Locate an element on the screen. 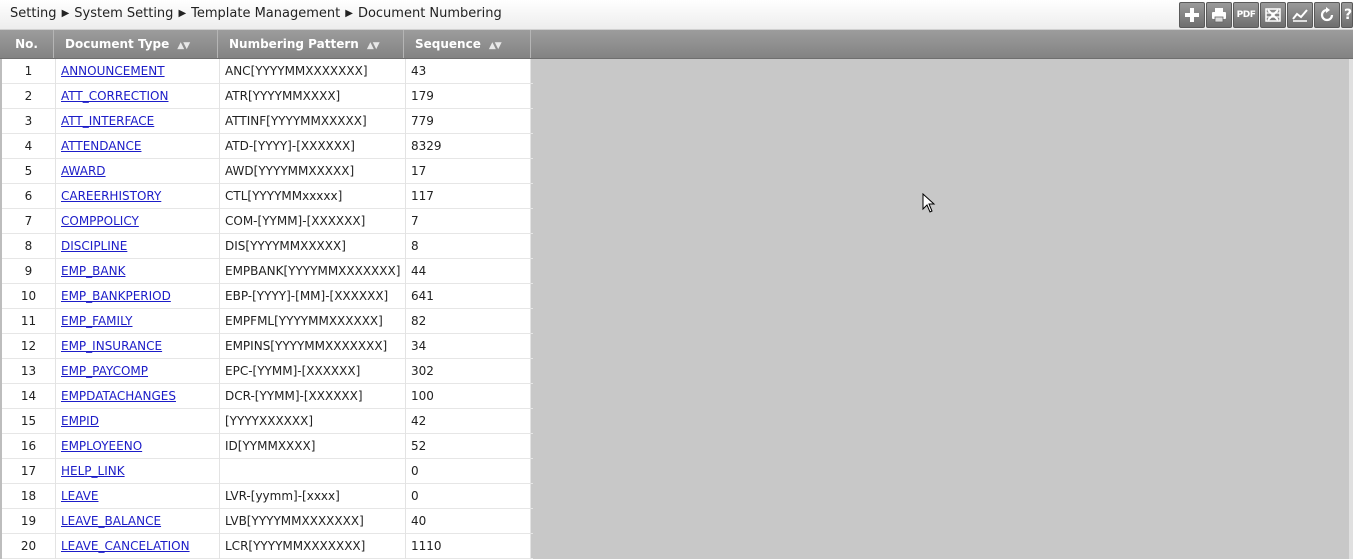  sequence-cell: 43 is located at coordinates (468, 71).